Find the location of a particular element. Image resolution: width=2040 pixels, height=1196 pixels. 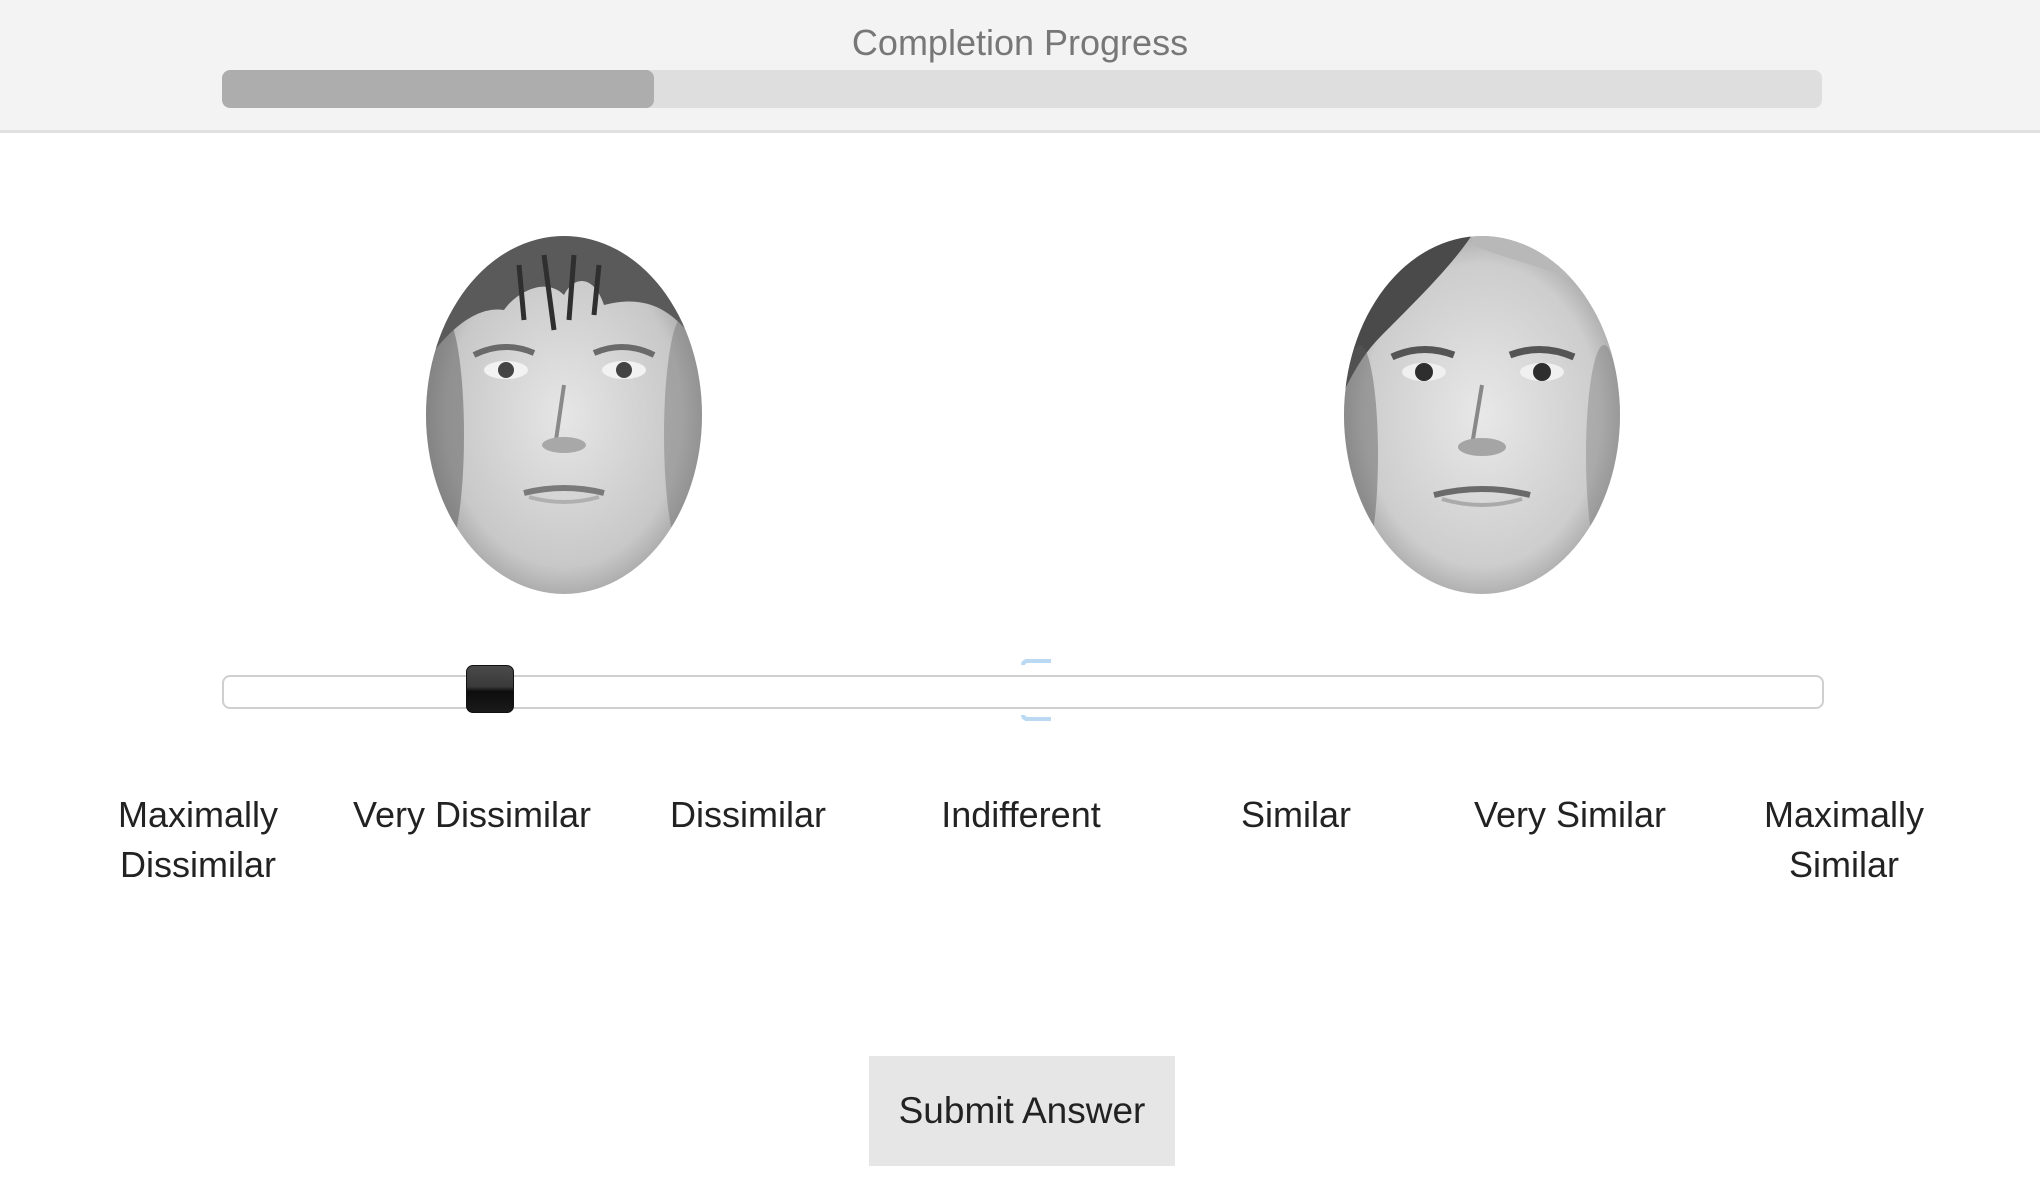

face-photo-left is located at coordinates (564, 415).